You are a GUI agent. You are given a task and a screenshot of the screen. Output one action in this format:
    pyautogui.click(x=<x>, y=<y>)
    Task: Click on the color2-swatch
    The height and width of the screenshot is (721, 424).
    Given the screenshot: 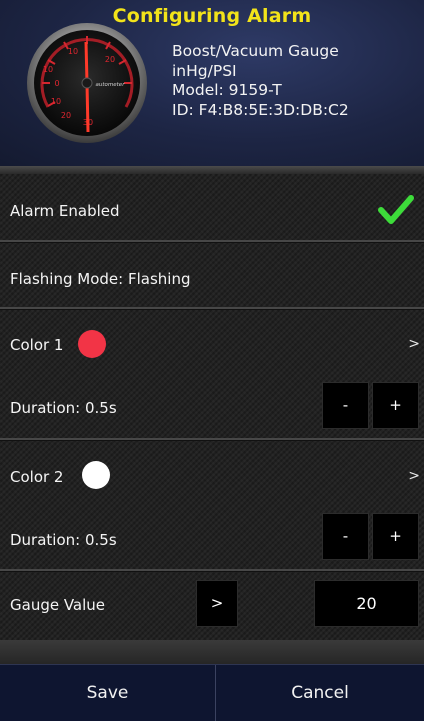 What is the action you would take?
    pyautogui.click(x=96, y=475)
    